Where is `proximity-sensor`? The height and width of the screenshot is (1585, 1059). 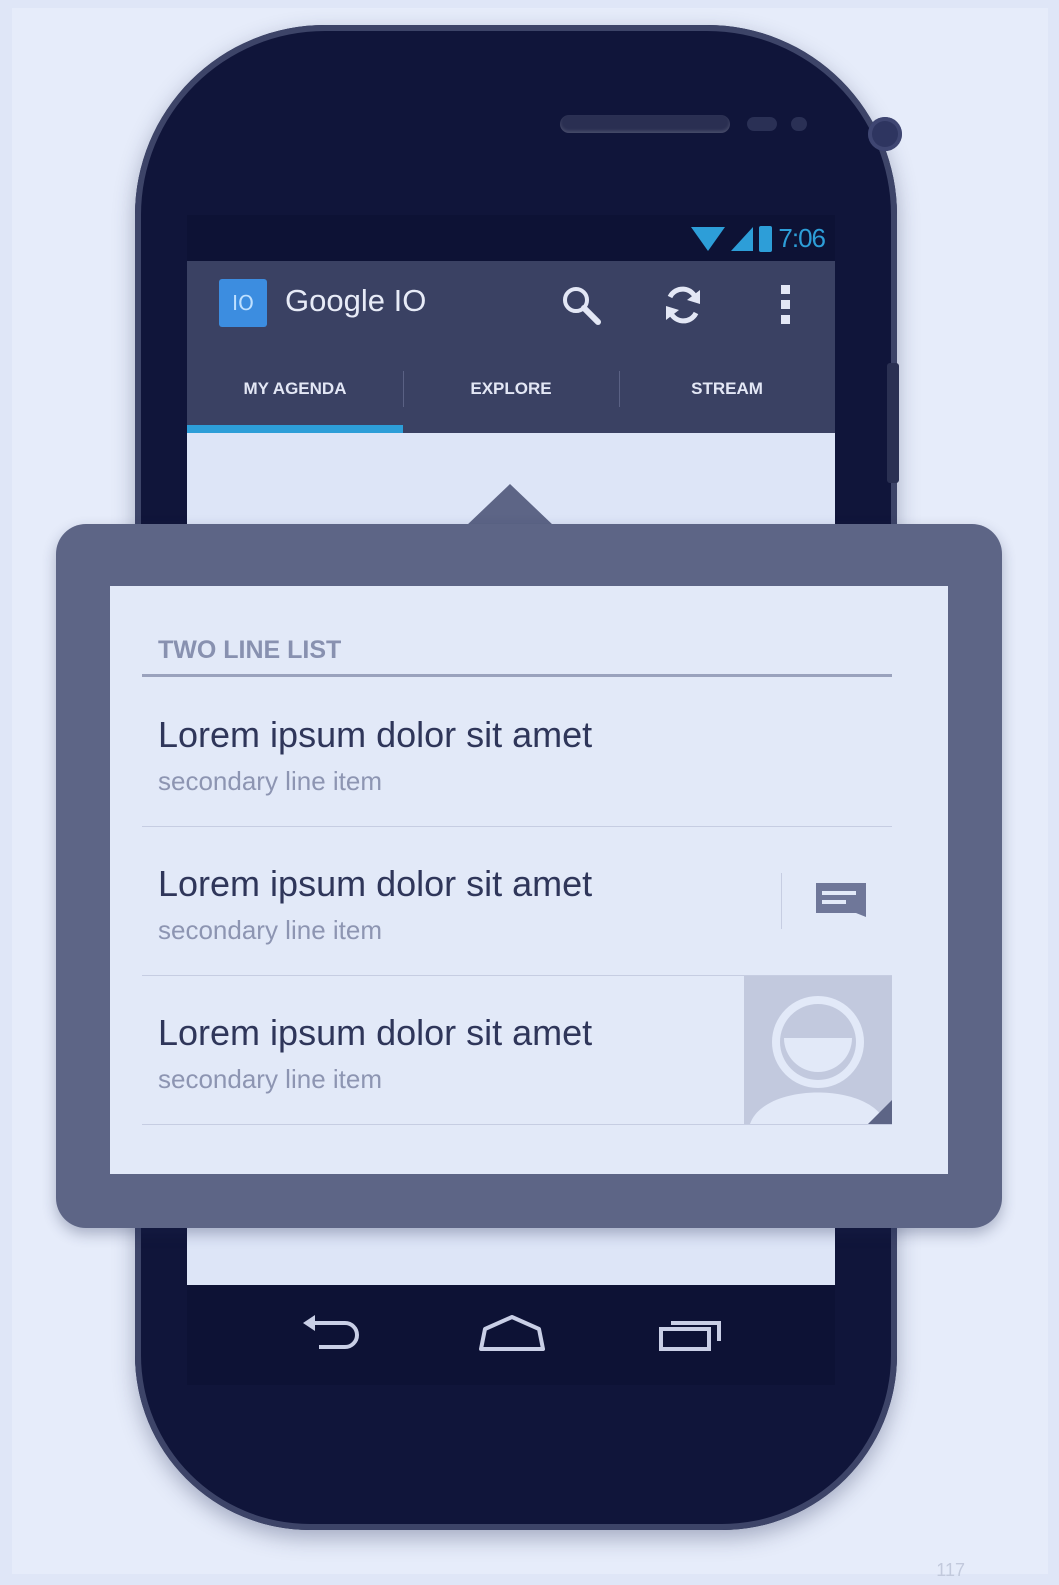
proximity-sensor is located at coordinates (762, 124).